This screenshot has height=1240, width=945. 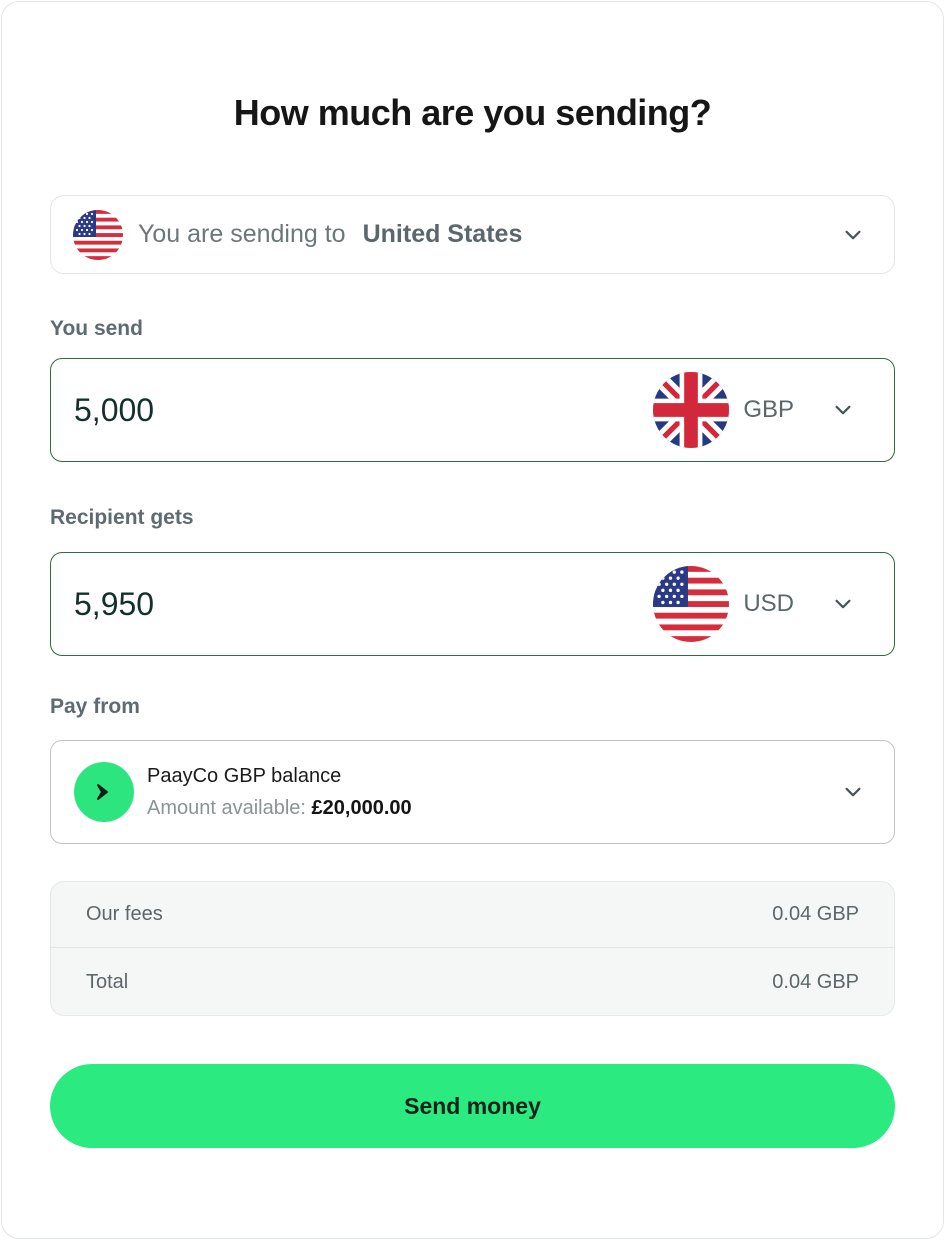 I want to click on destination-label: You are sending to, so click(x=242, y=234).